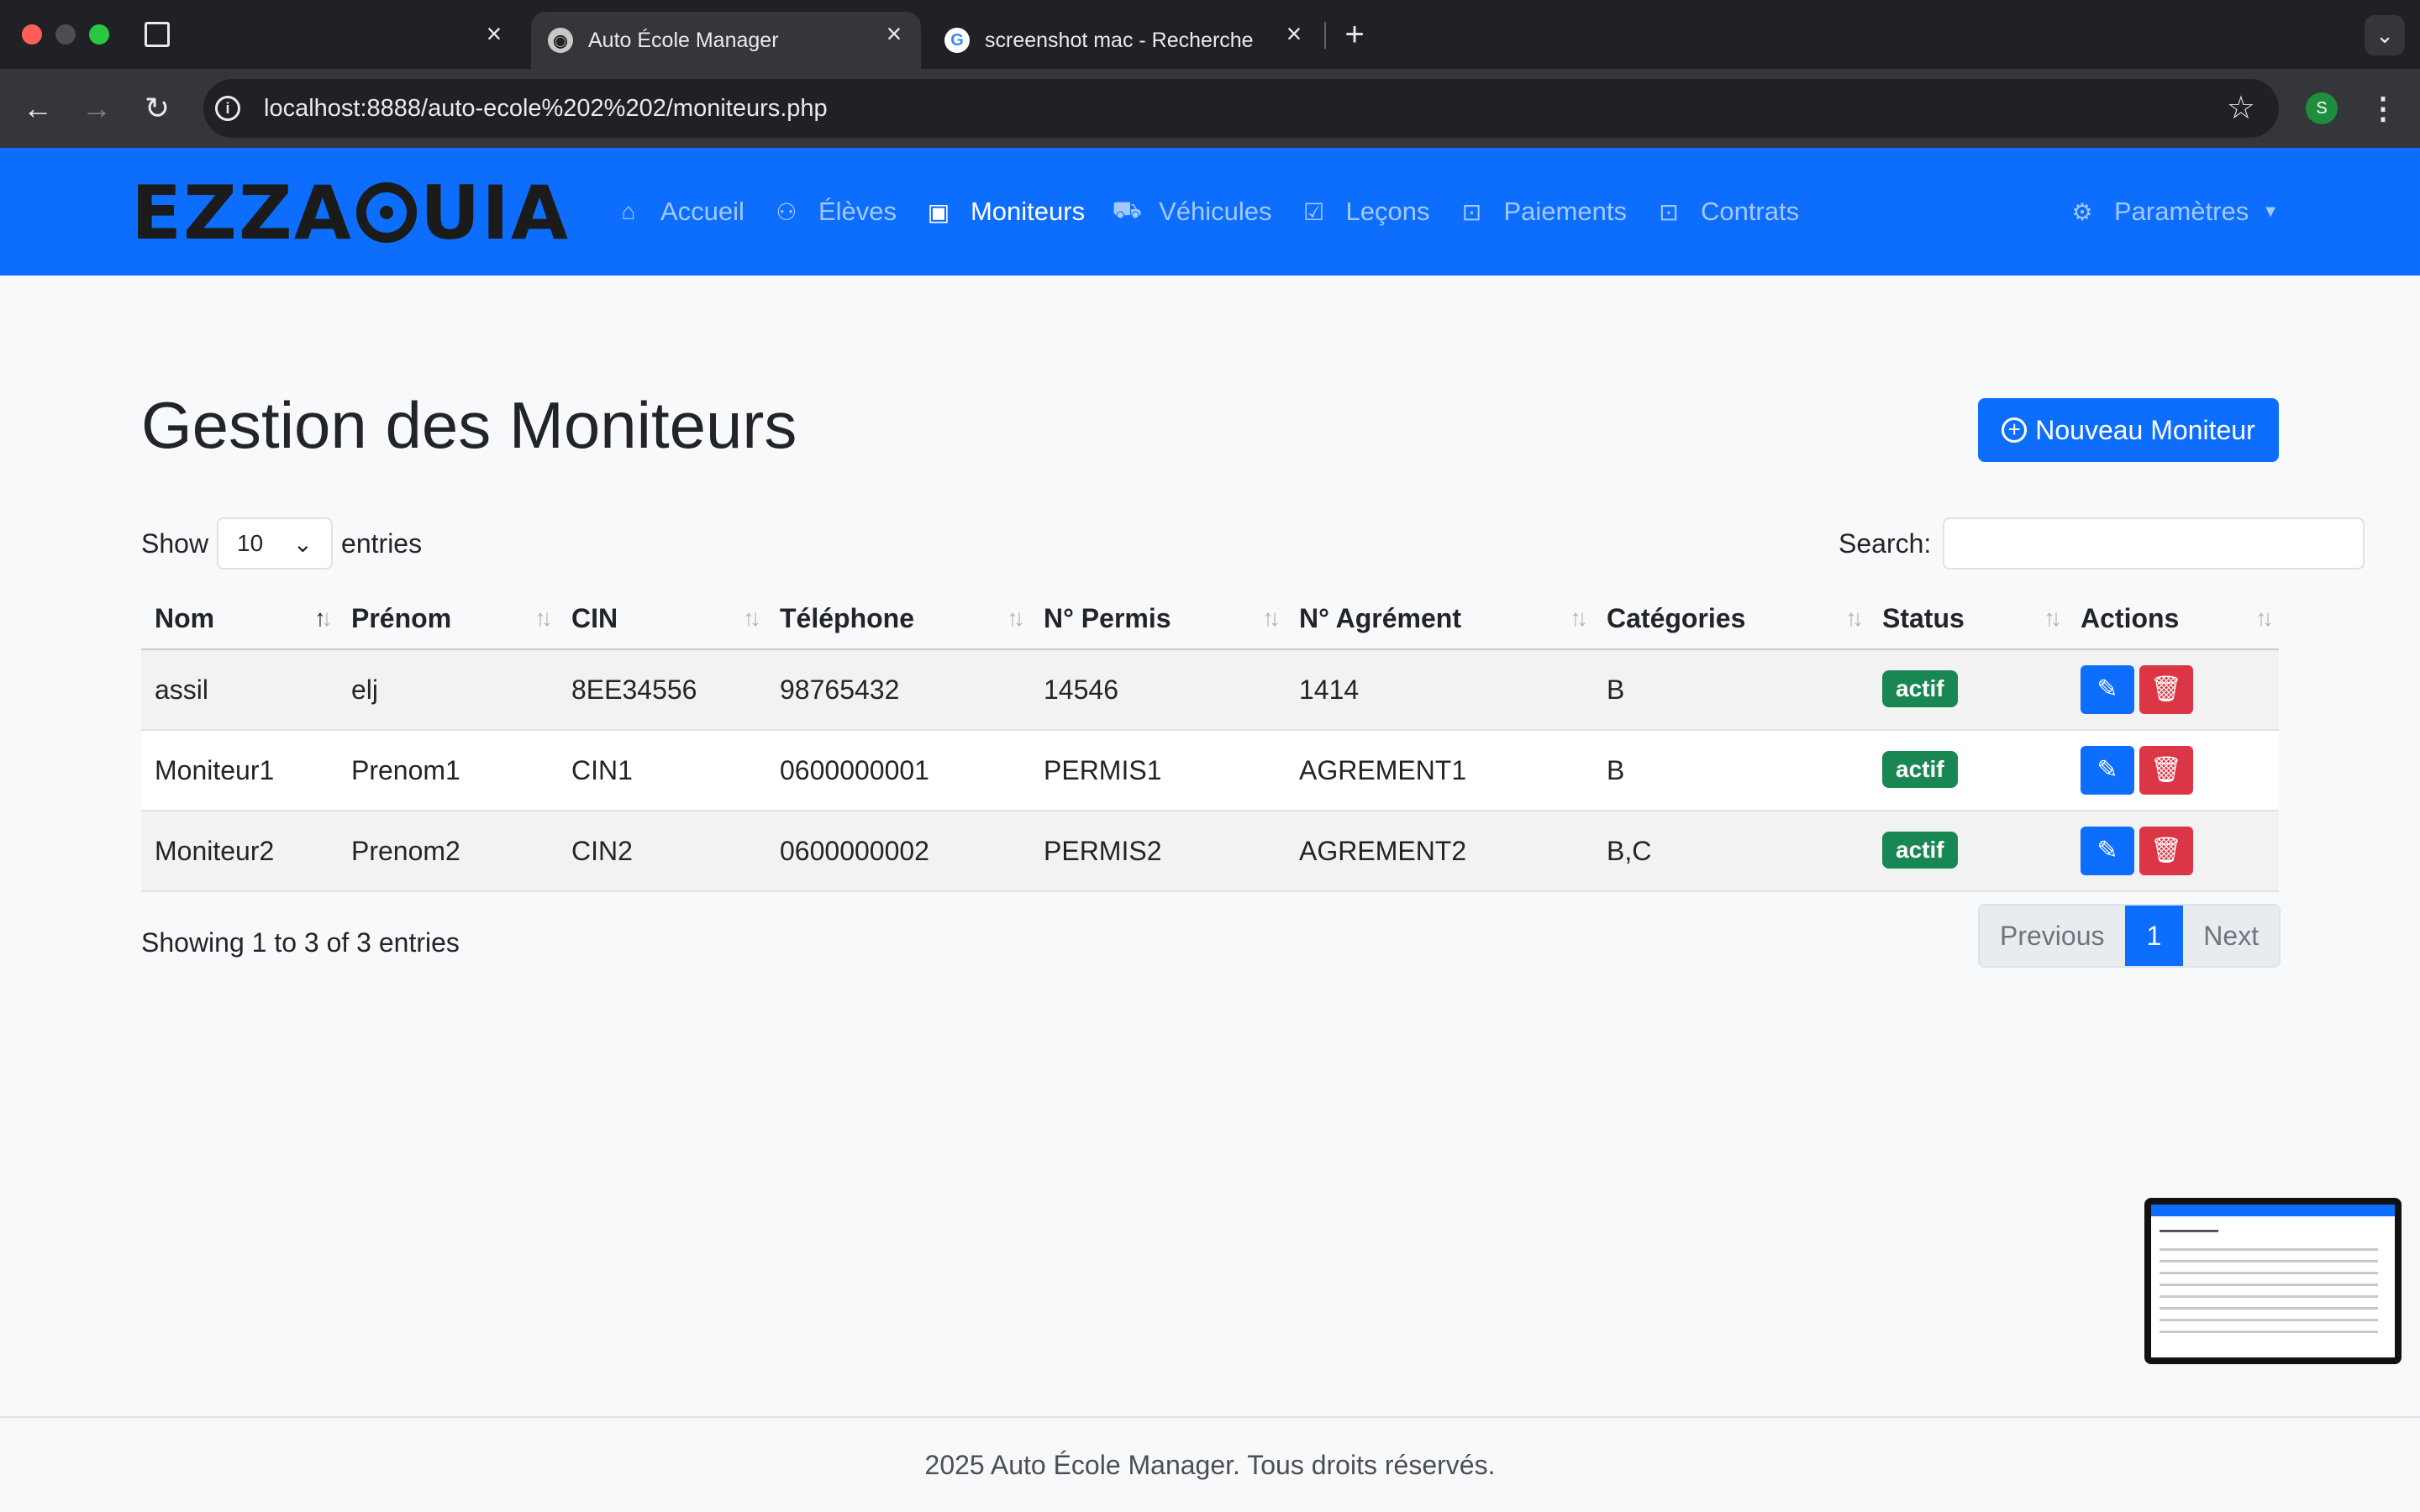 Image resolution: width=2420 pixels, height=1512 pixels. Describe the element at coordinates (157, 34) in the screenshot. I see `pinned-tab-icon` at that location.